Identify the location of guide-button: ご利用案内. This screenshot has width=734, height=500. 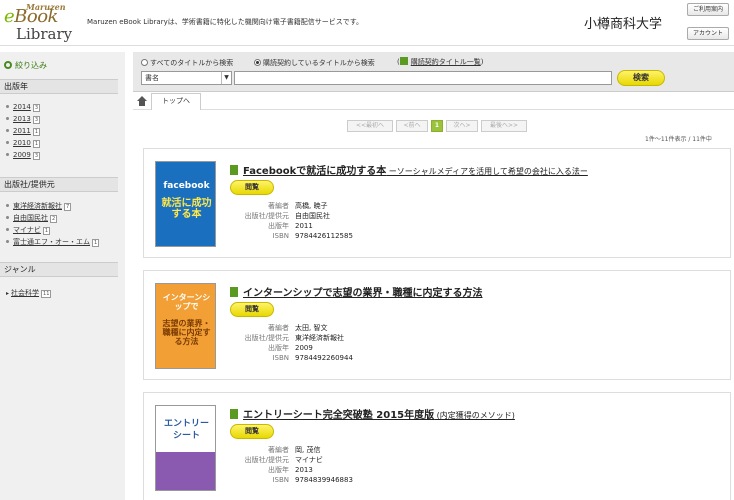
(708, 9).